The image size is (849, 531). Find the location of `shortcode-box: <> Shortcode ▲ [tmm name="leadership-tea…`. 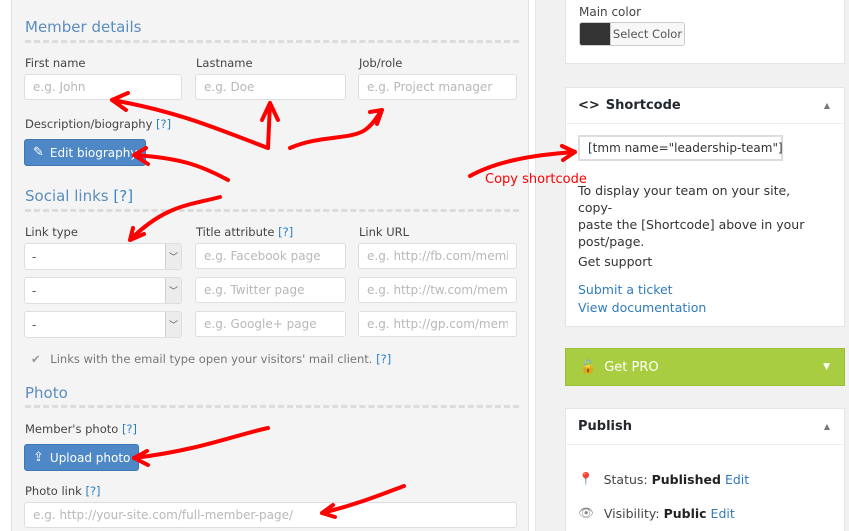

shortcode-box: <> Shortcode ▲ [tmm name="leadership-tea… is located at coordinates (705, 207).